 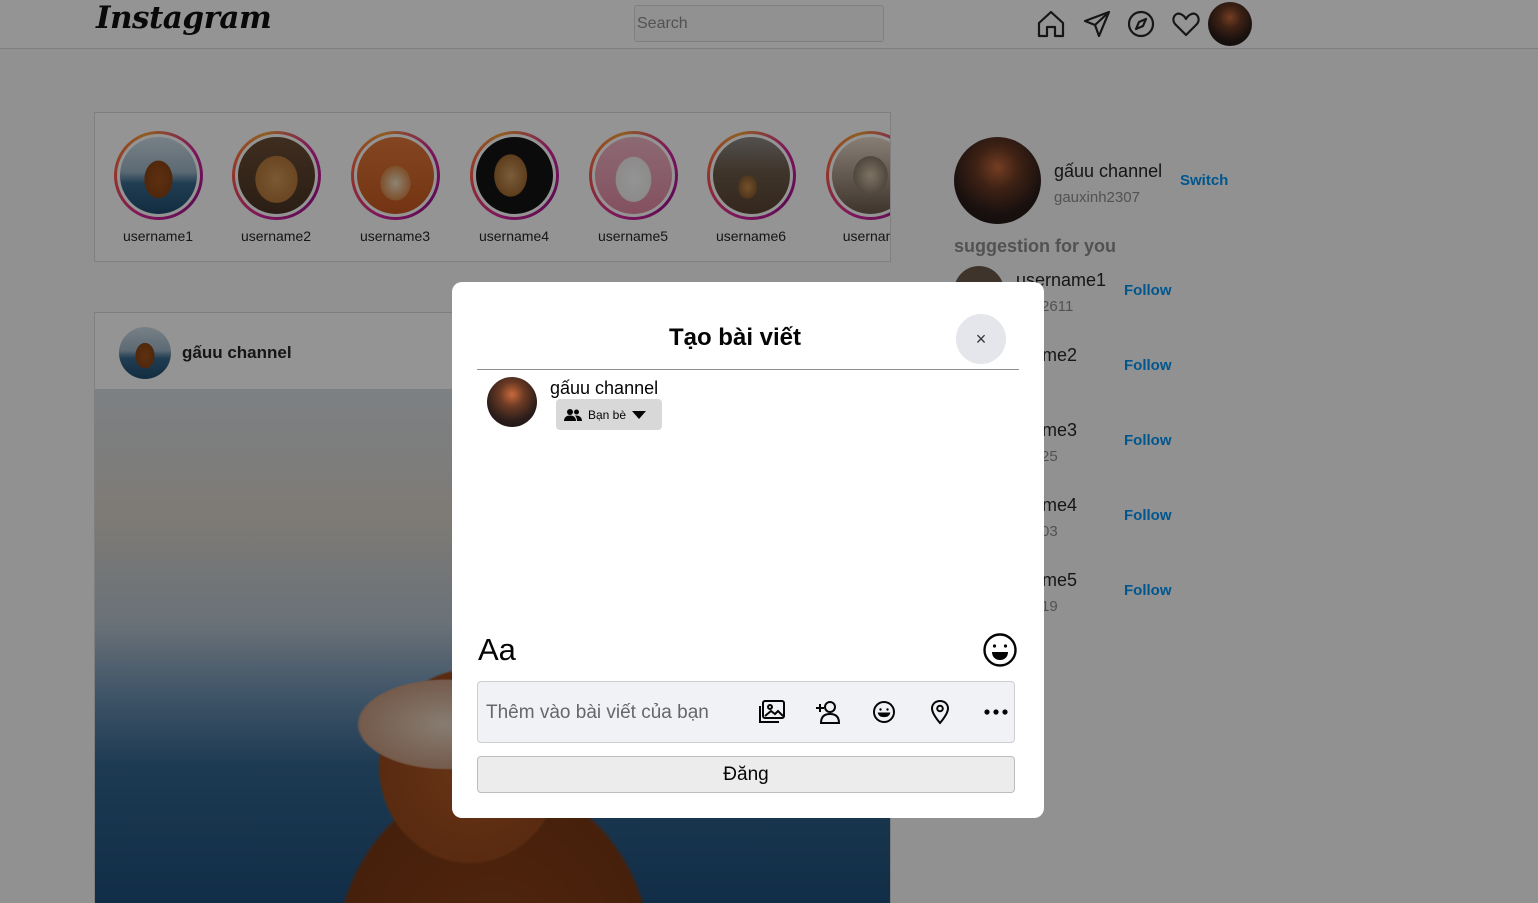 I want to click on dialog-title: Tạo bài viết, so click(x=735, y=337).